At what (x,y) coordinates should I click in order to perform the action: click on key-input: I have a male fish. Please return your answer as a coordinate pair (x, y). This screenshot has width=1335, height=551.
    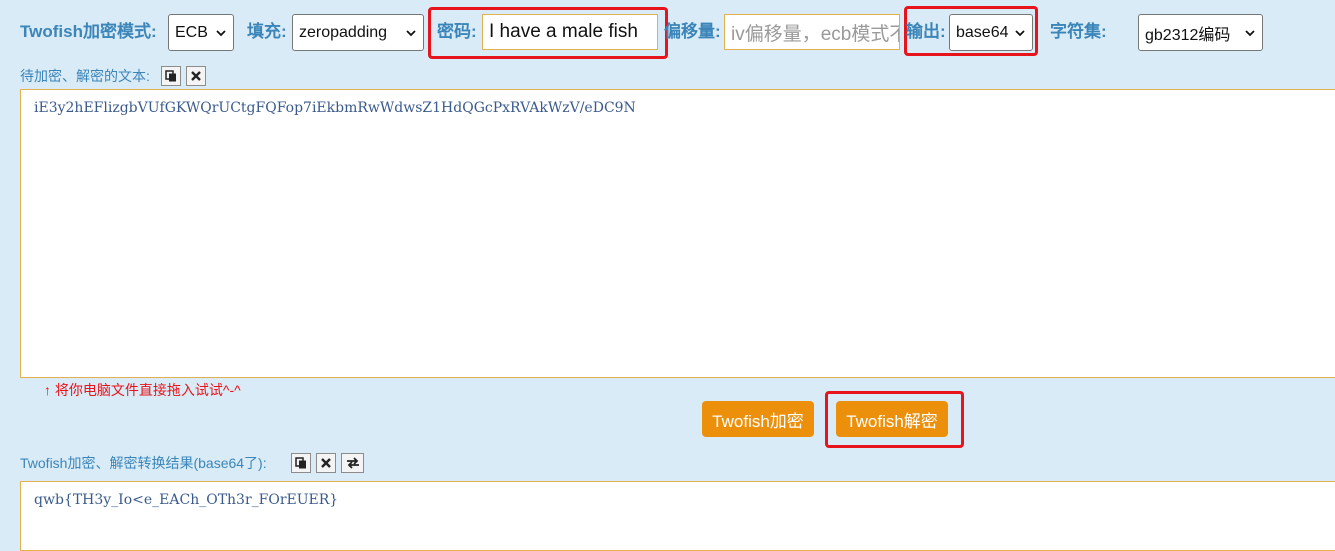
    Looking at the image, I should click on (570, 32).